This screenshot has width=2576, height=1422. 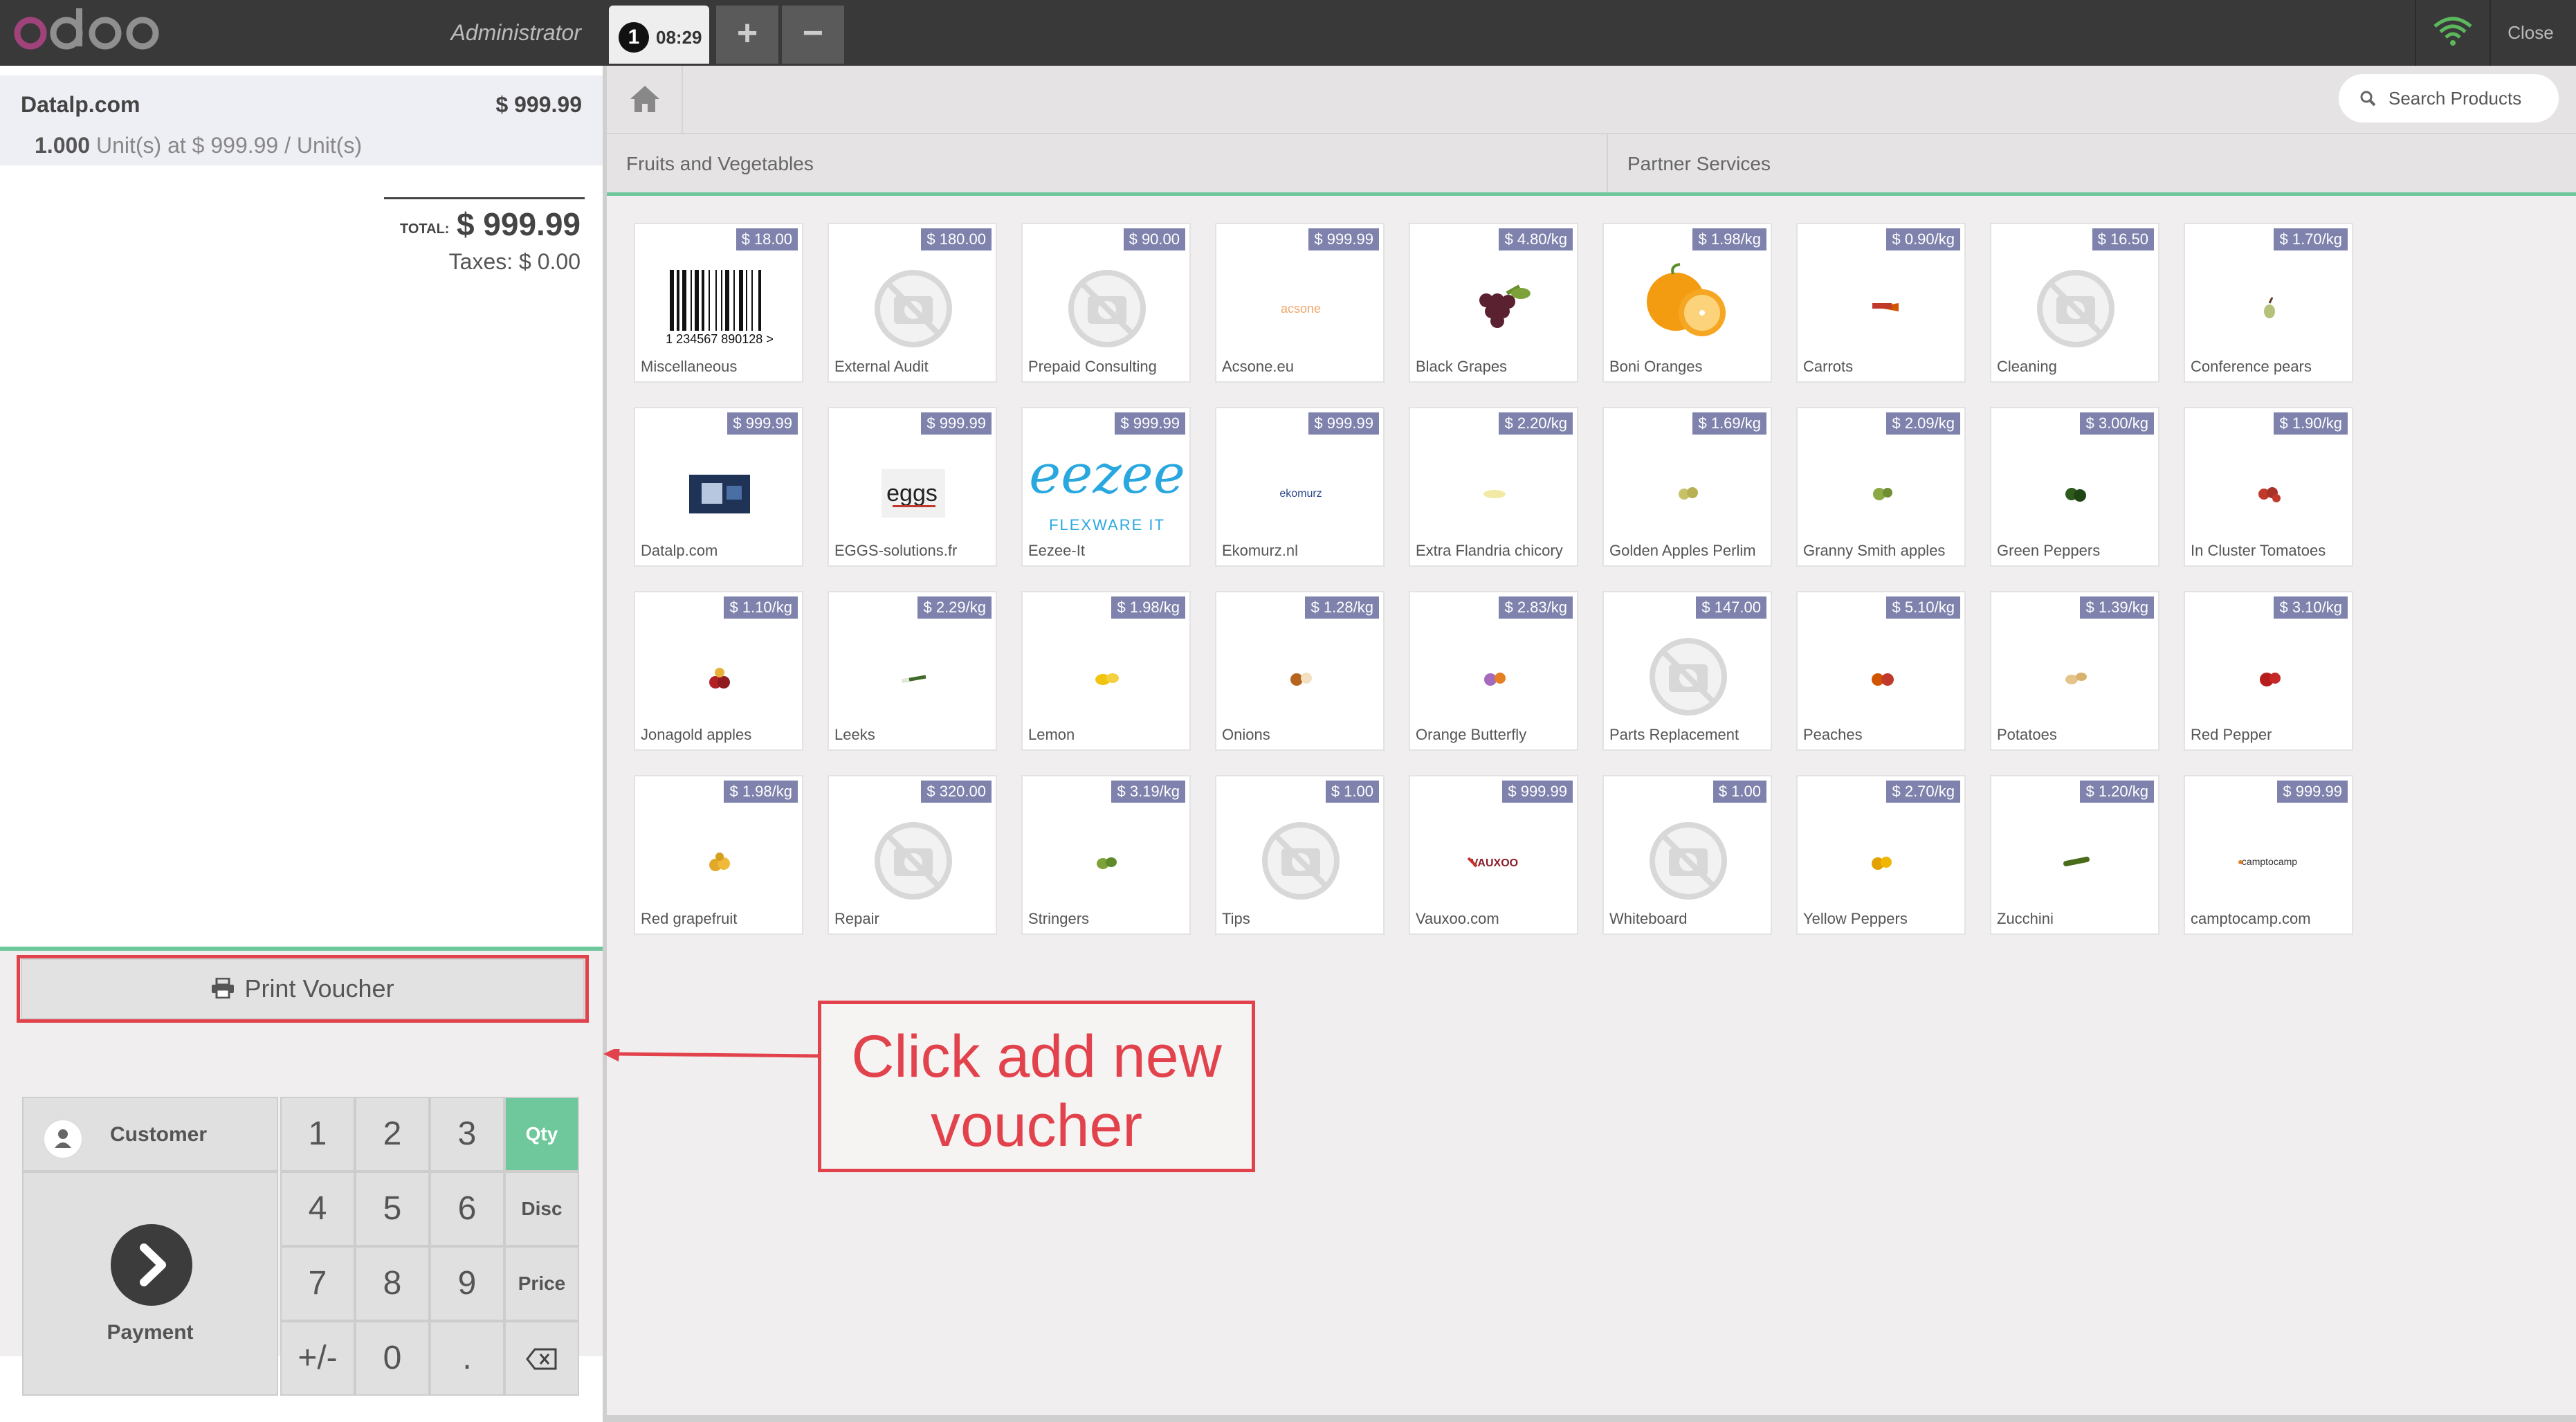 What do you see at coordinates (318, 1358) in the screenshot?
I see `numpad-key-sign: +/-` at bounding box center [318, 1358].